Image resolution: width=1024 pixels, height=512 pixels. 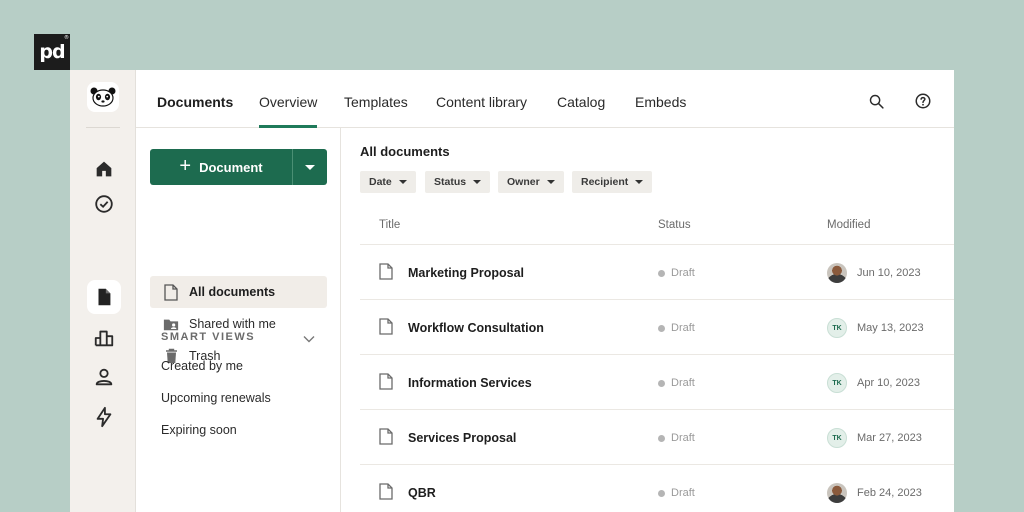 What do you see at coordinates (888, 383) in the screenshot?
I see `modified-date: Apr 10, 2023` at bounding box center [888, 383].